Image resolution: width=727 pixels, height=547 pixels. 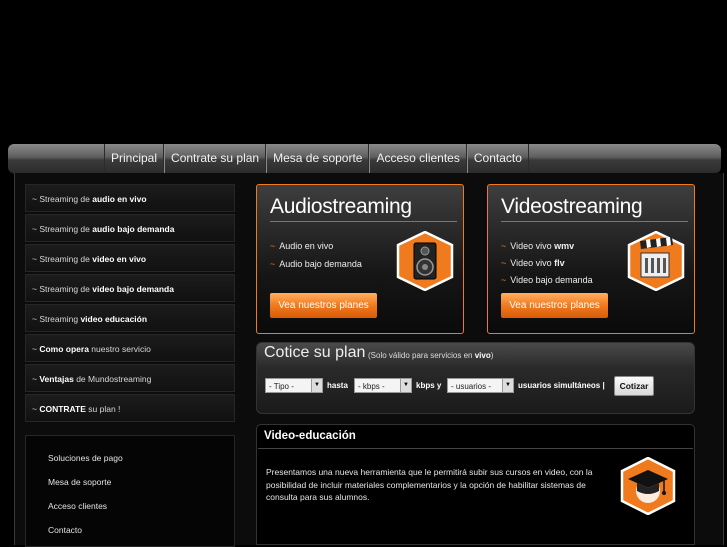 I want to click on video-plans-button: Vea nuestros planes, so click(x=554, y=305).